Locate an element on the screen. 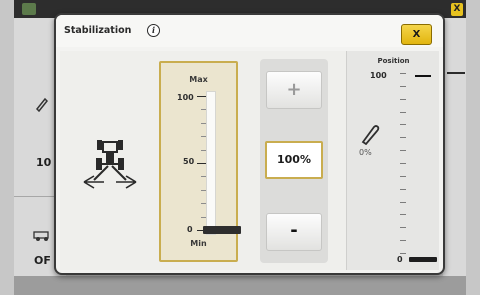 The height and width of the screenshot is (295, 480). position-title: Position is located at coordinates (393, 61).